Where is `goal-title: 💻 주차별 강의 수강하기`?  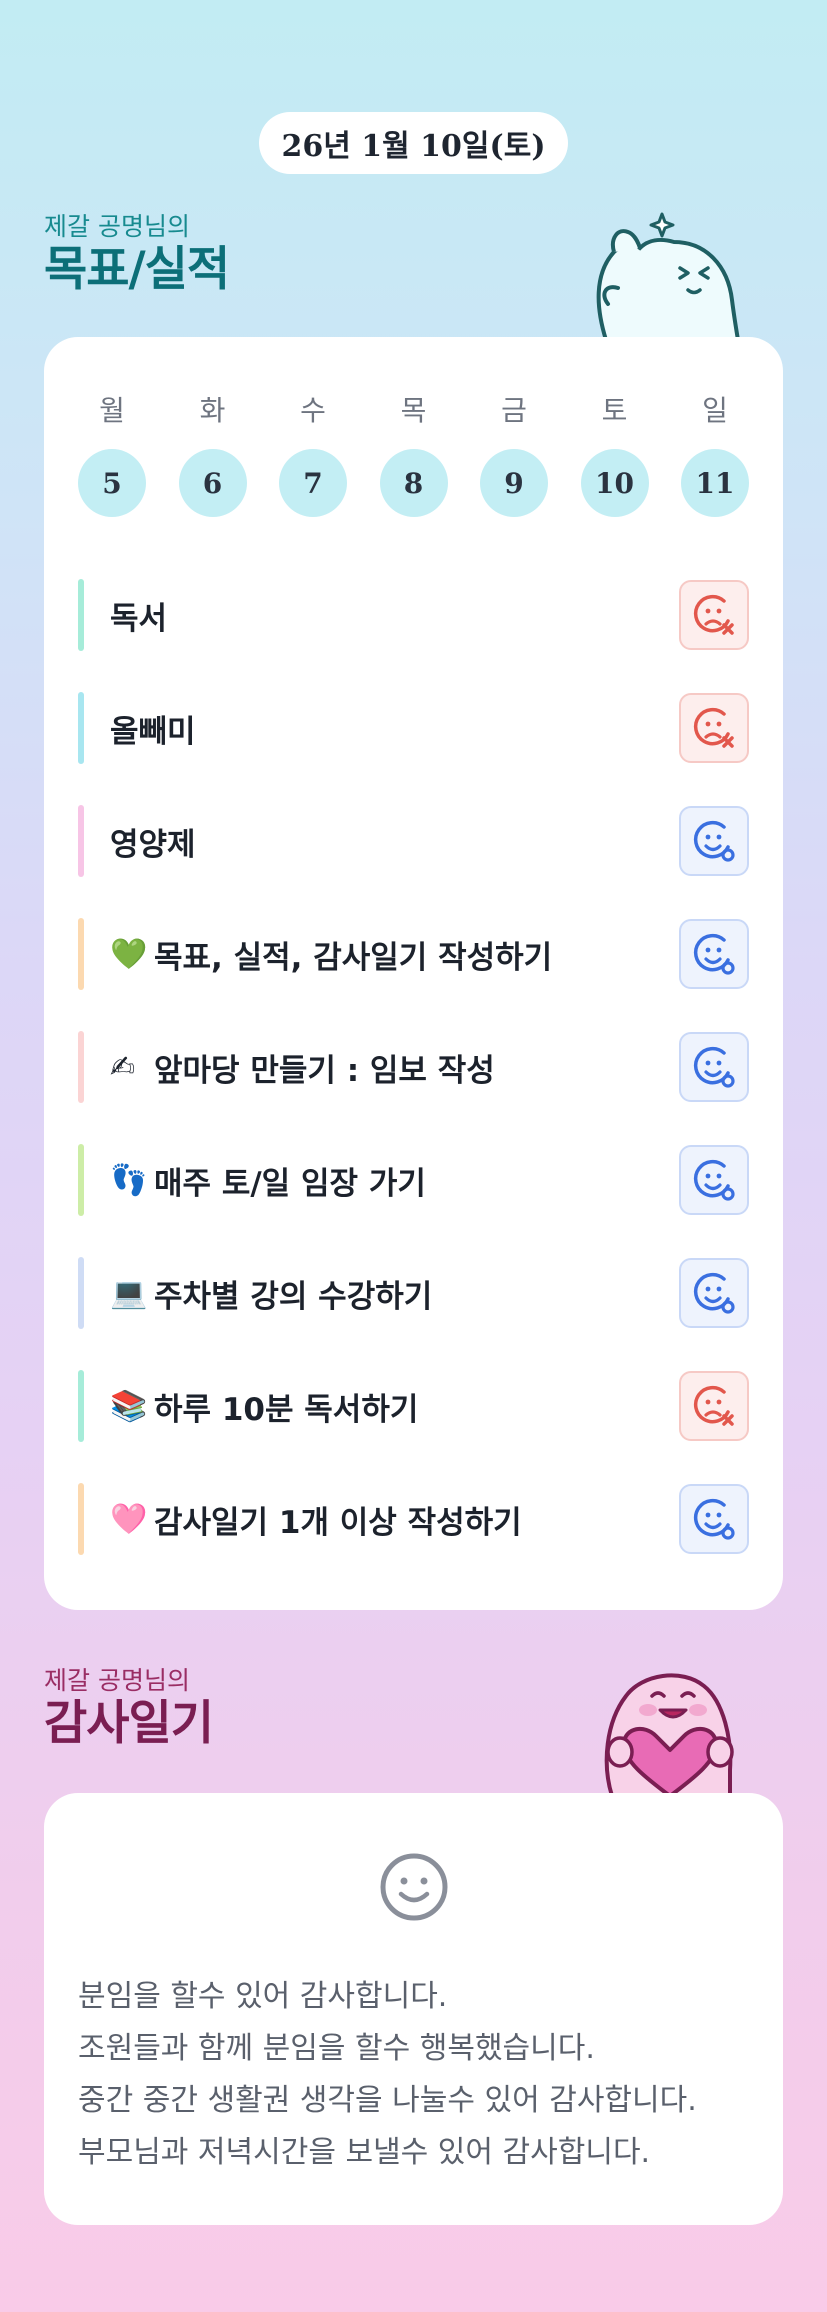 goal-title: 💻 주차별 강의 수강하기 is located at coordinates (271, 1293).